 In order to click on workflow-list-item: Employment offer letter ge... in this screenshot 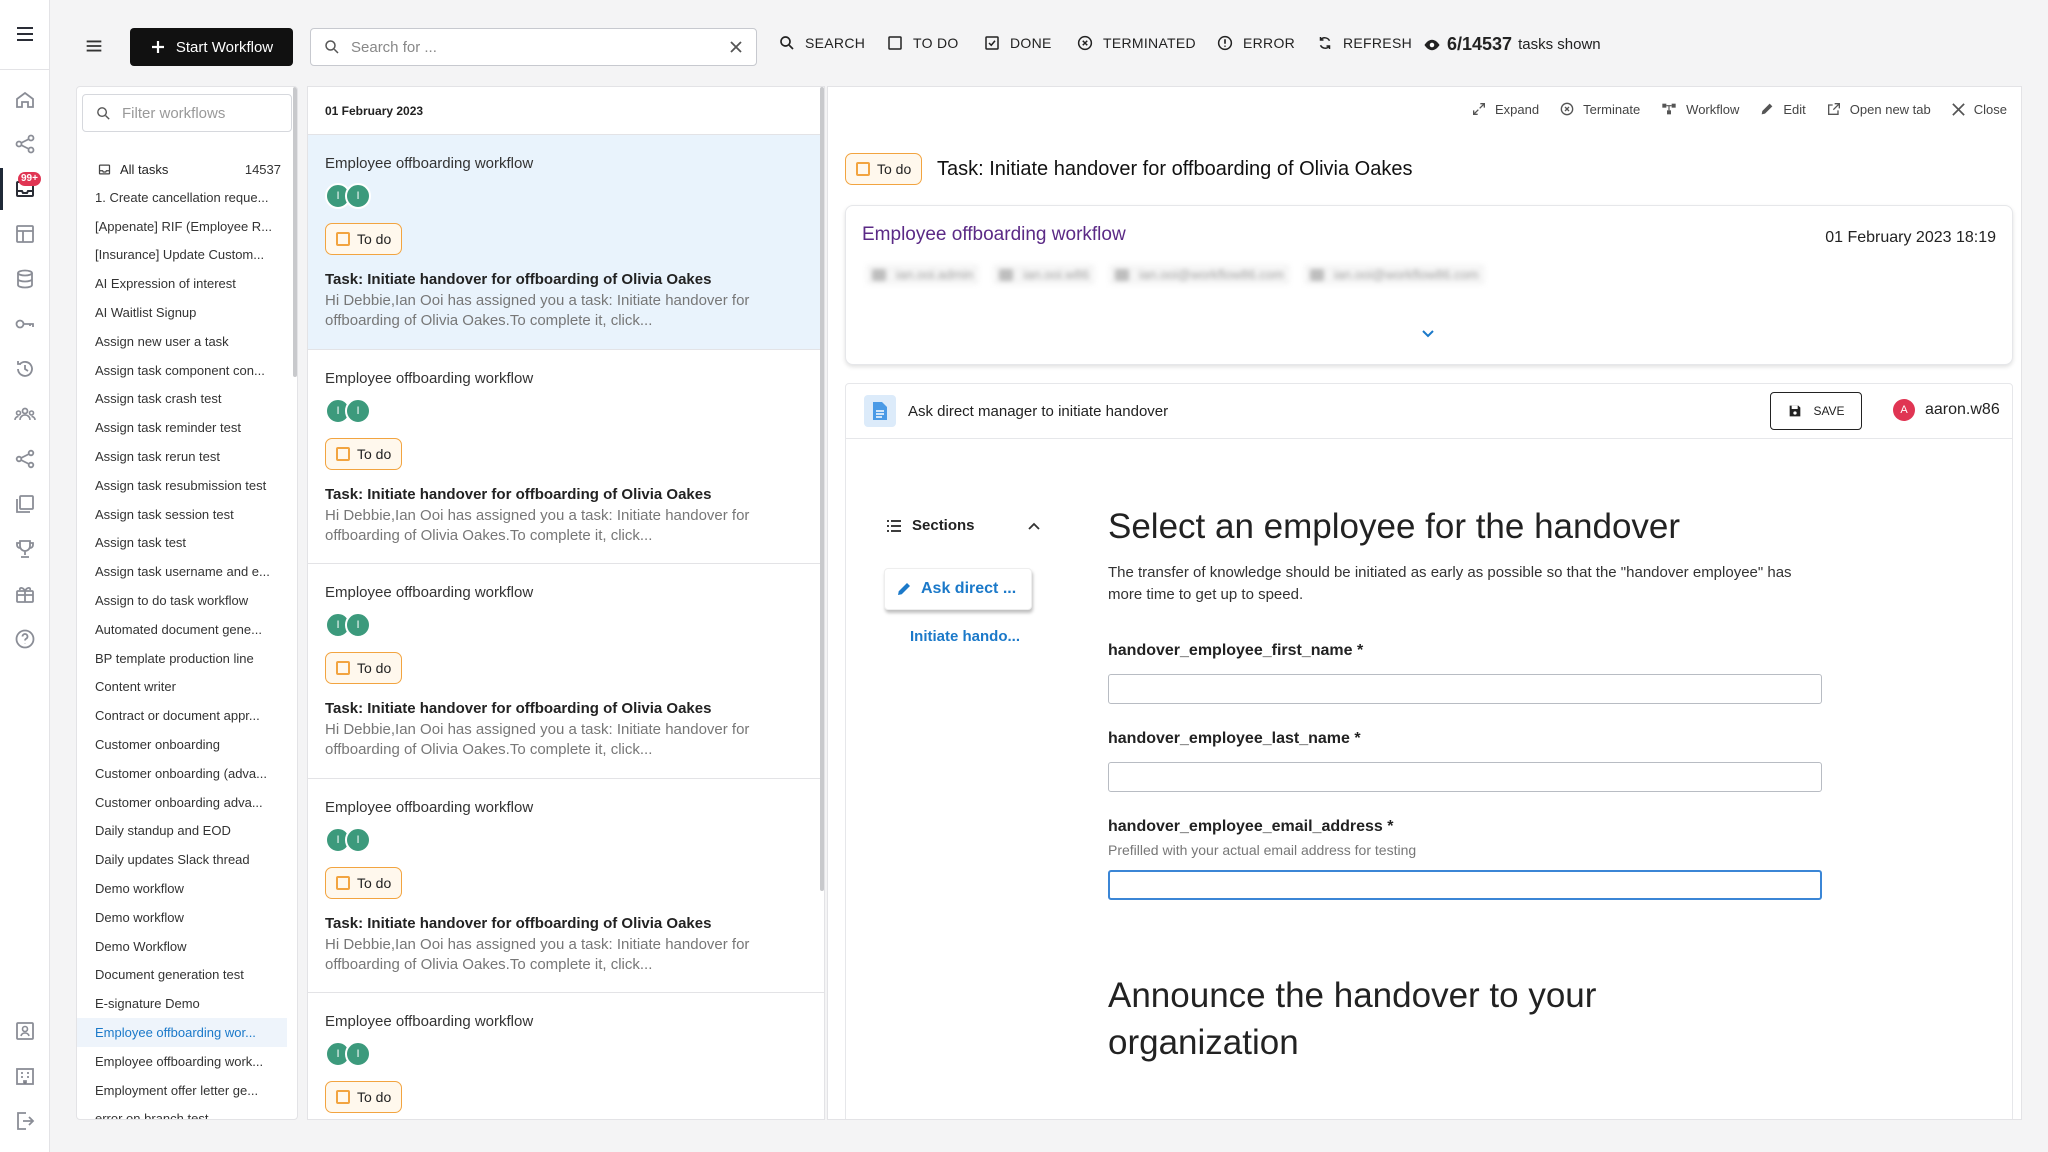, I will do `click(182, 1090)`.